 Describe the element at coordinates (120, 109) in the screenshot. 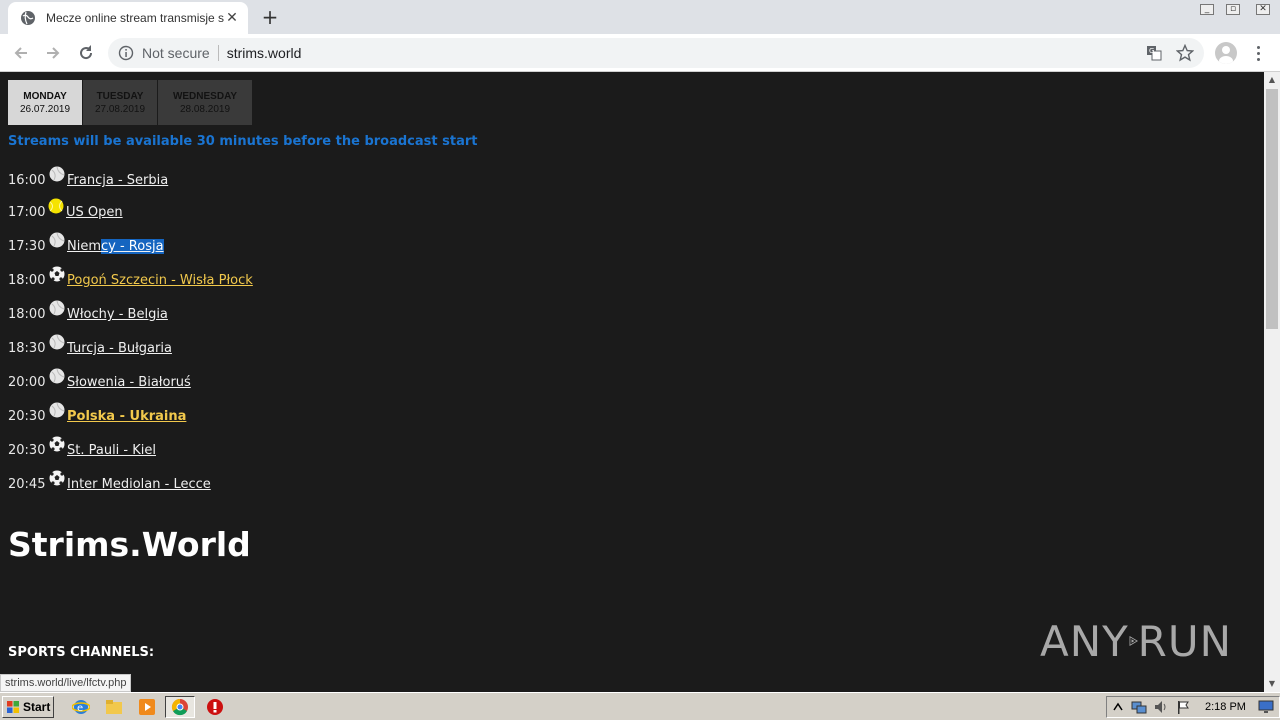

I see `day-date: 27.08.2019` at that location.